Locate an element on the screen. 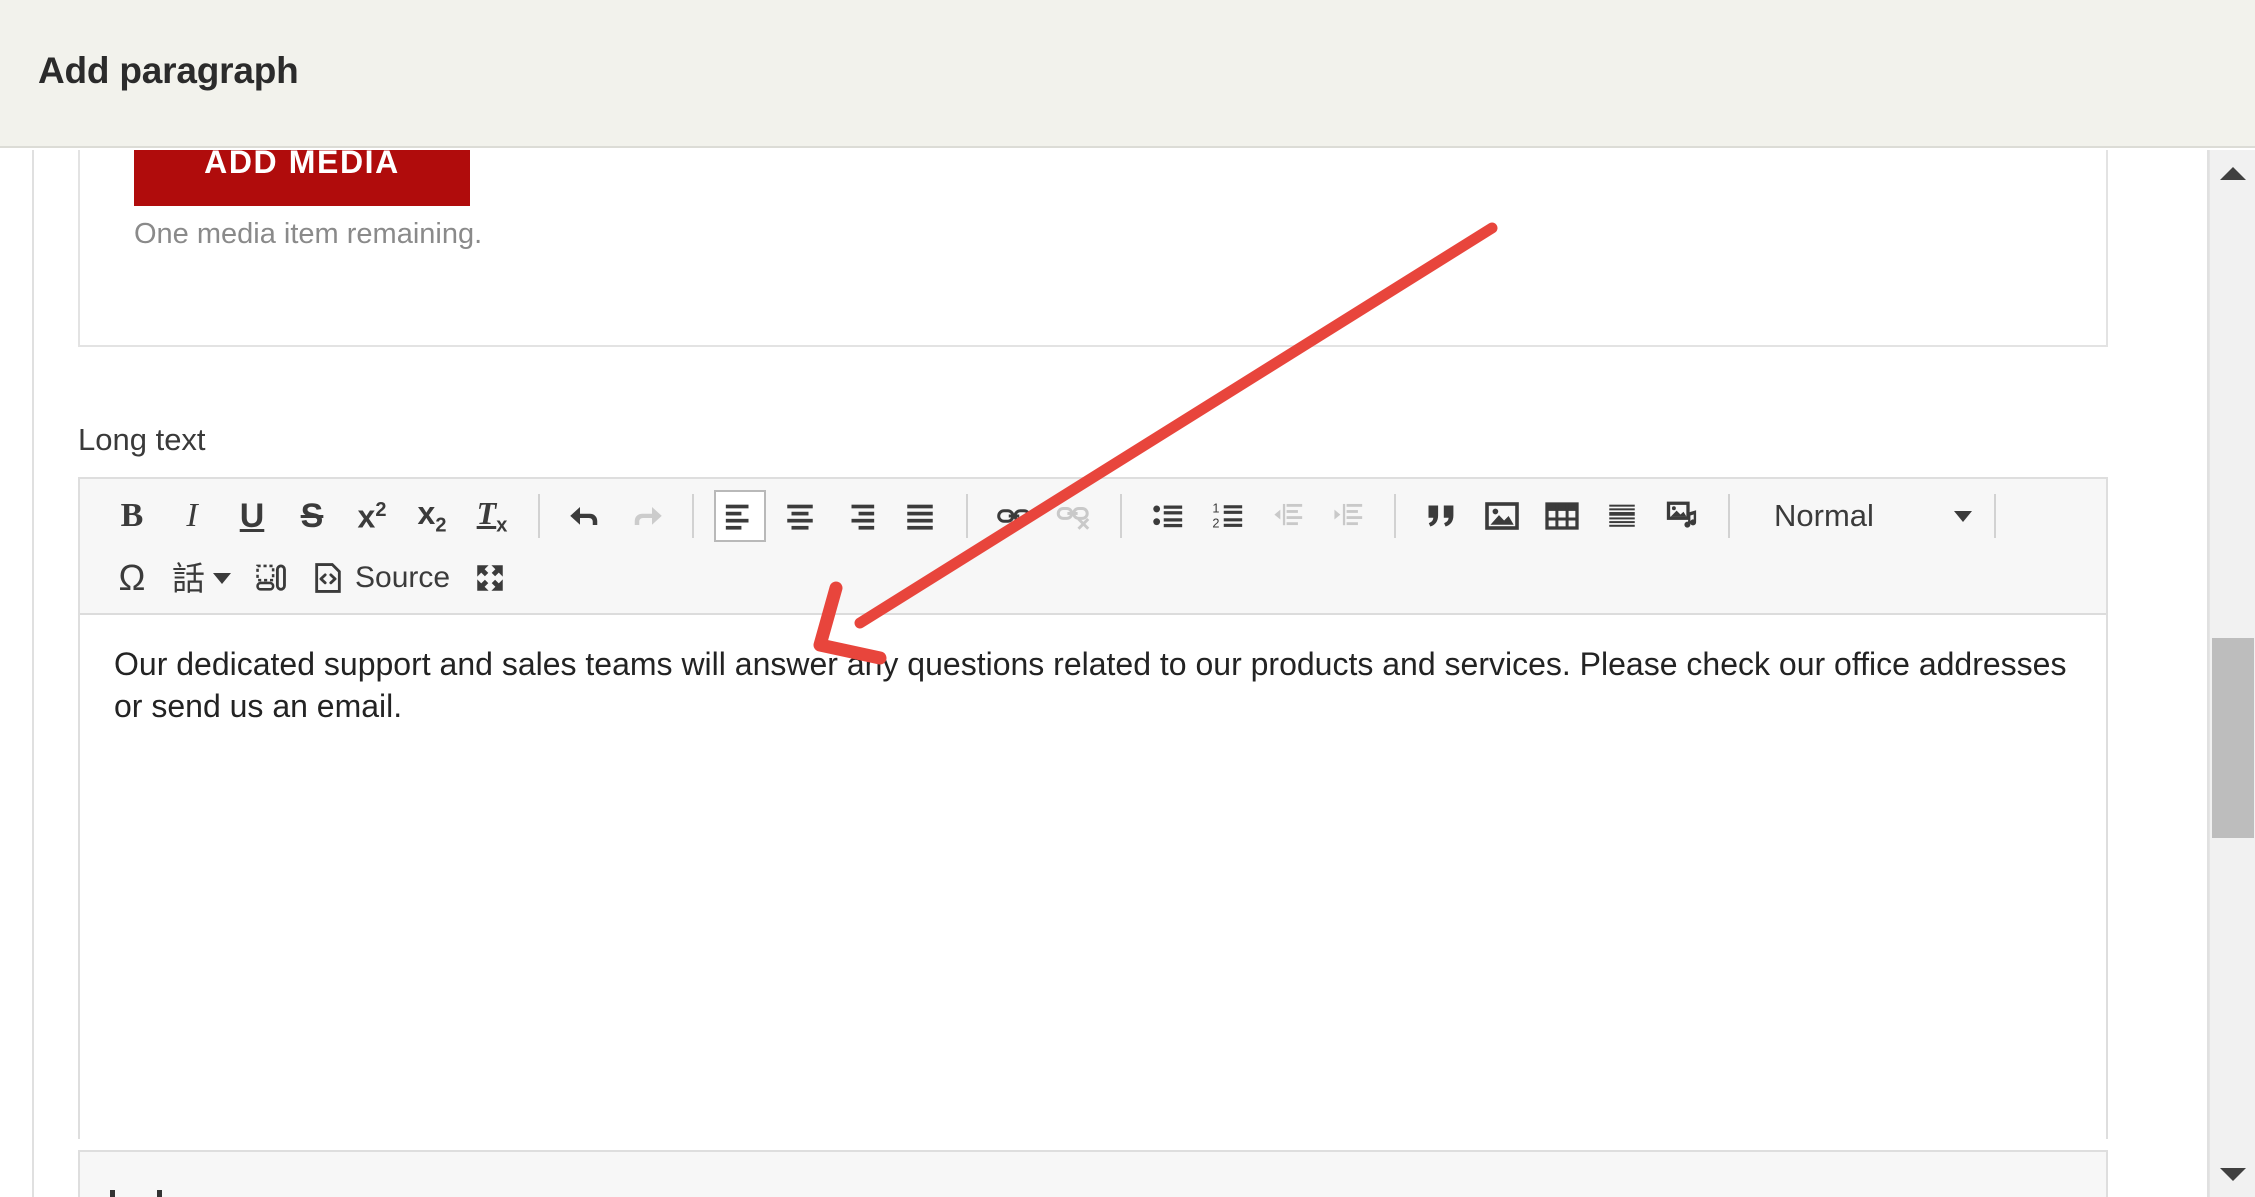 The height and width of the screenshot is (1197, 2255). long-text-label: Long text is located at coordinates (142, 439).